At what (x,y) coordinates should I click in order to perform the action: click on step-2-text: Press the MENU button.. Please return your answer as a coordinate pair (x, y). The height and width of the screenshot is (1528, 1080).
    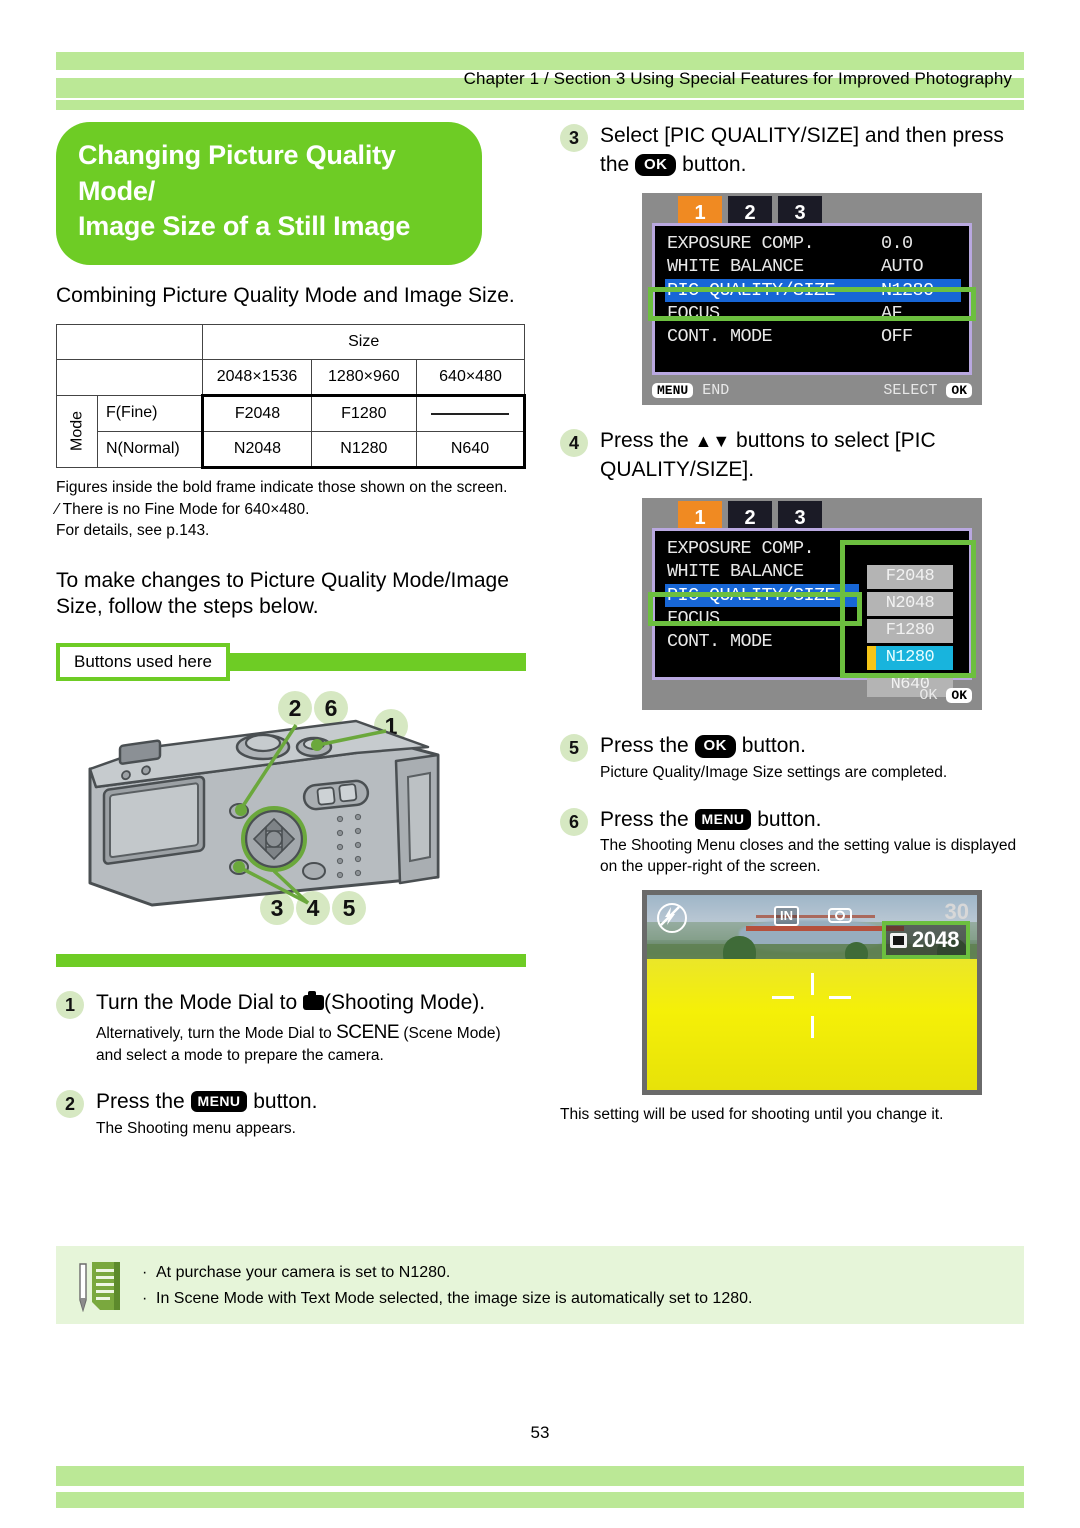
    Looking at the image, I should click on (311, 1102).